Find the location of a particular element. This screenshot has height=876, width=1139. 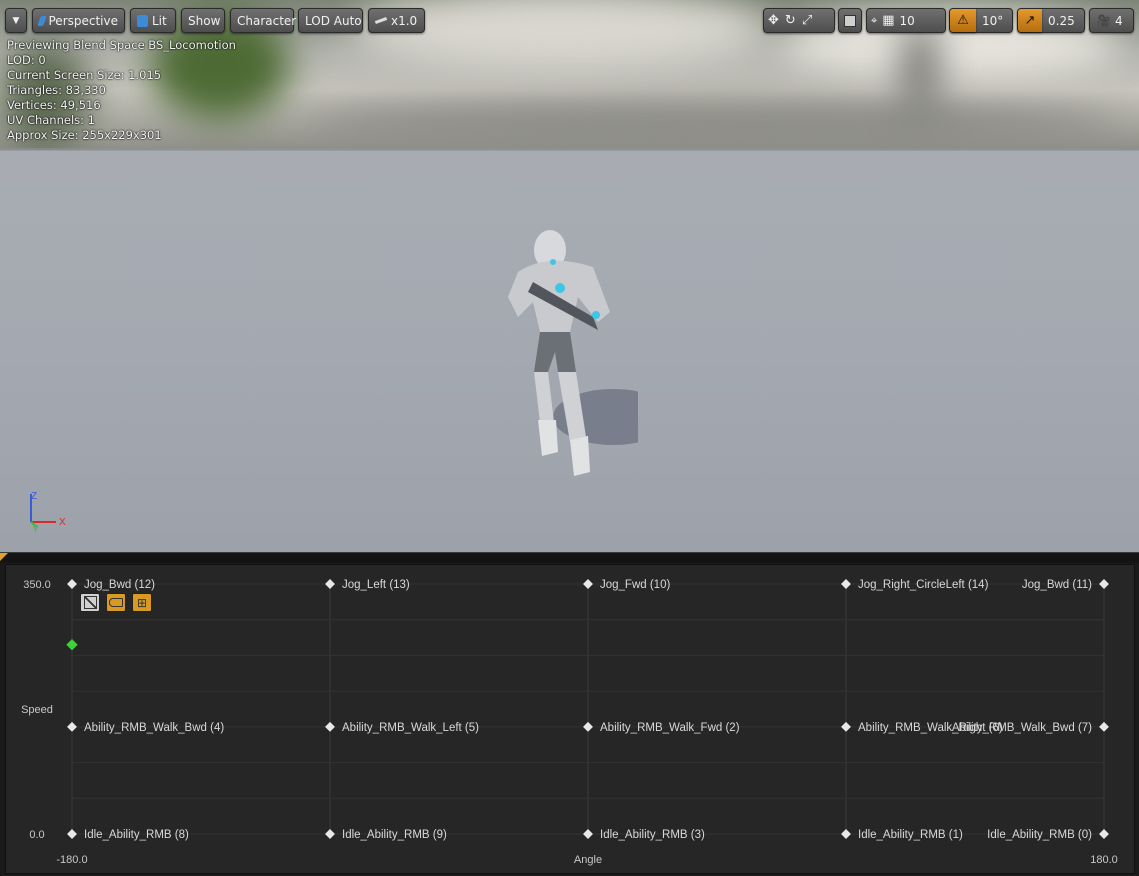

sample-label: Jog_Bwd (11) is located at coordinates (1057, 585).